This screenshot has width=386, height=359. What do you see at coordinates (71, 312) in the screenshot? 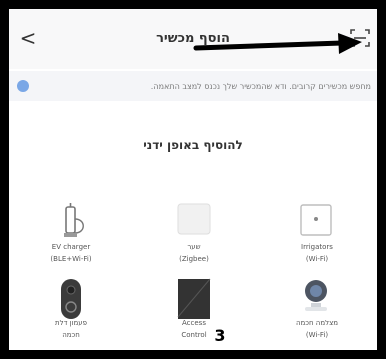
I see `device-doorbell: פעמון דלת חכמה` at bounding box center [71, 312].